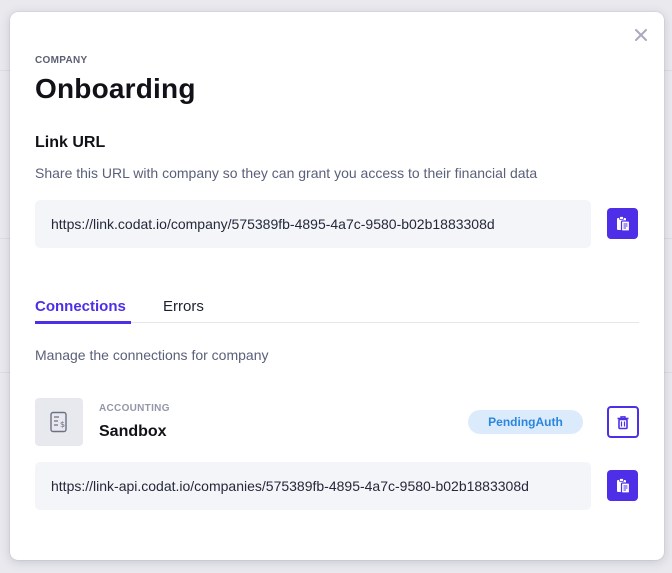 The width and height of the screenshot is (672, 573). Describe the element at coordinates (183, 306) in the screenshot. I see `tab-errors: Errors` at that location.